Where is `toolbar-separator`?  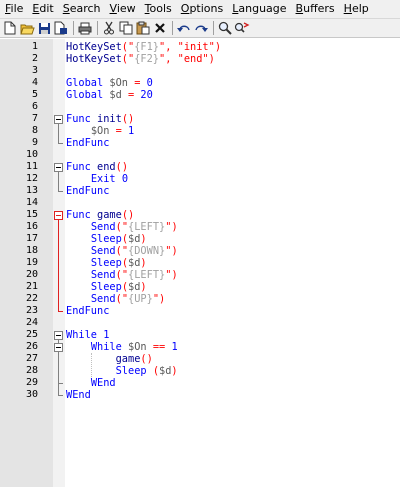
toolbar-separator is located at coordinates (172, 28).